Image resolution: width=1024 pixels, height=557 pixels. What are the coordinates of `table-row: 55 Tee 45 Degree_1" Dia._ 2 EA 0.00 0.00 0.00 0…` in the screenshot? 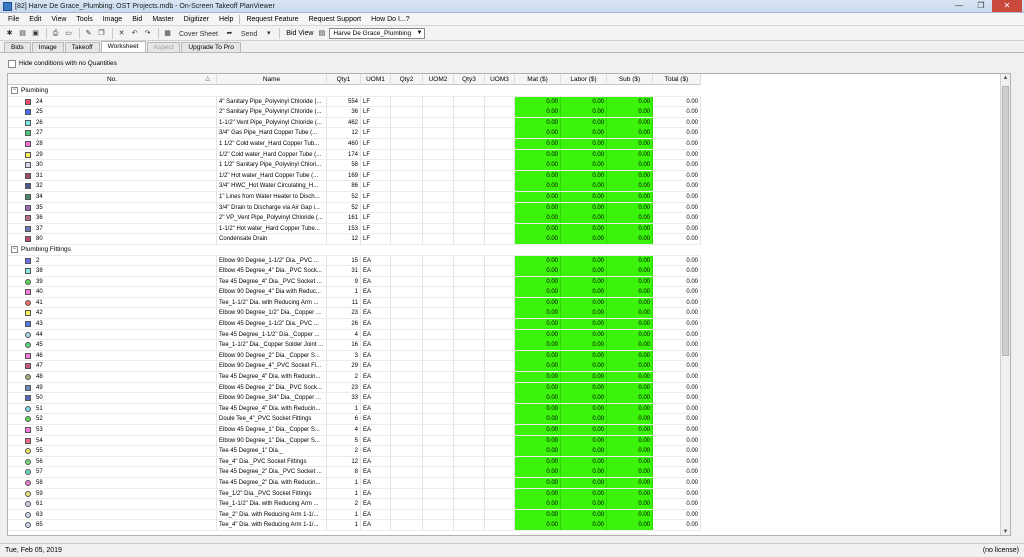 It's located at (354, 451).